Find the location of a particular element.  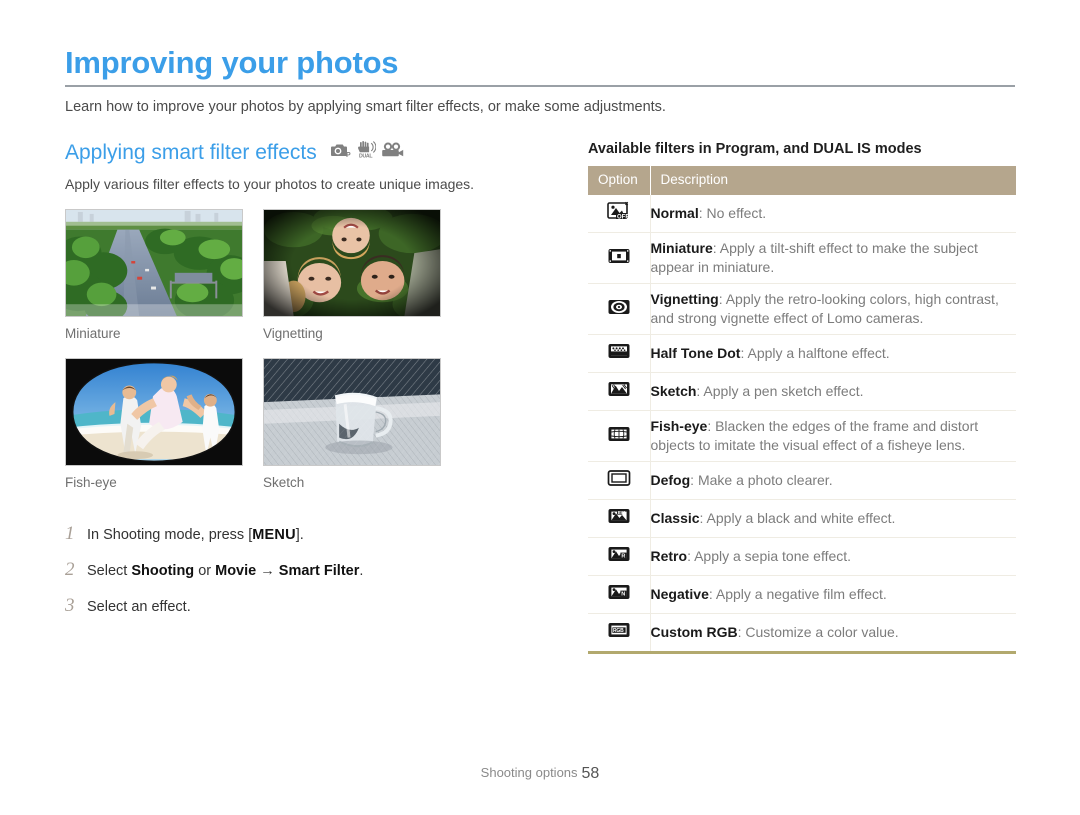

option-description: Negative: Apply a negative film effect. is located at coordinates (833, 594).